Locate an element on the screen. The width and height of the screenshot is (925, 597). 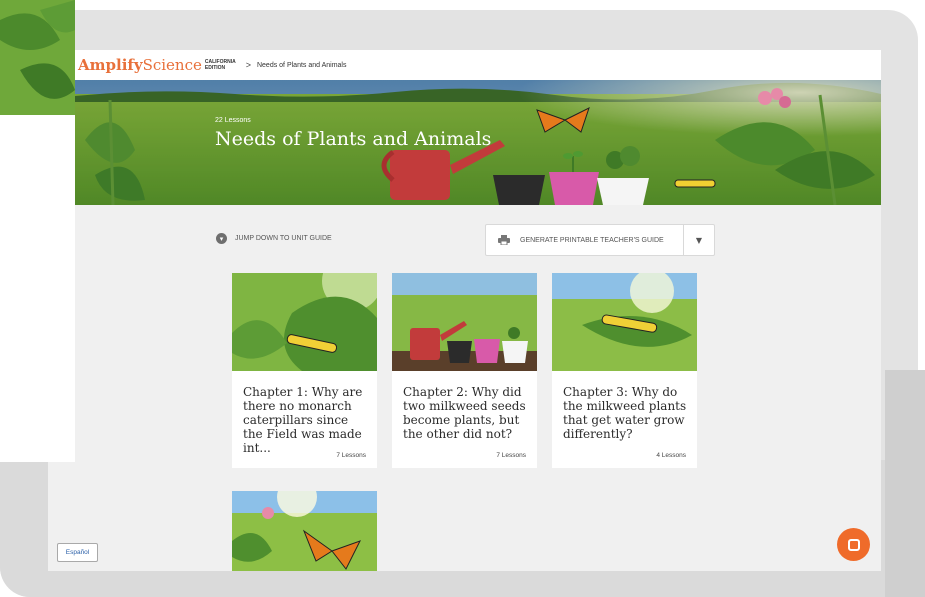
chat-icon is located at coordinates (853, 544).